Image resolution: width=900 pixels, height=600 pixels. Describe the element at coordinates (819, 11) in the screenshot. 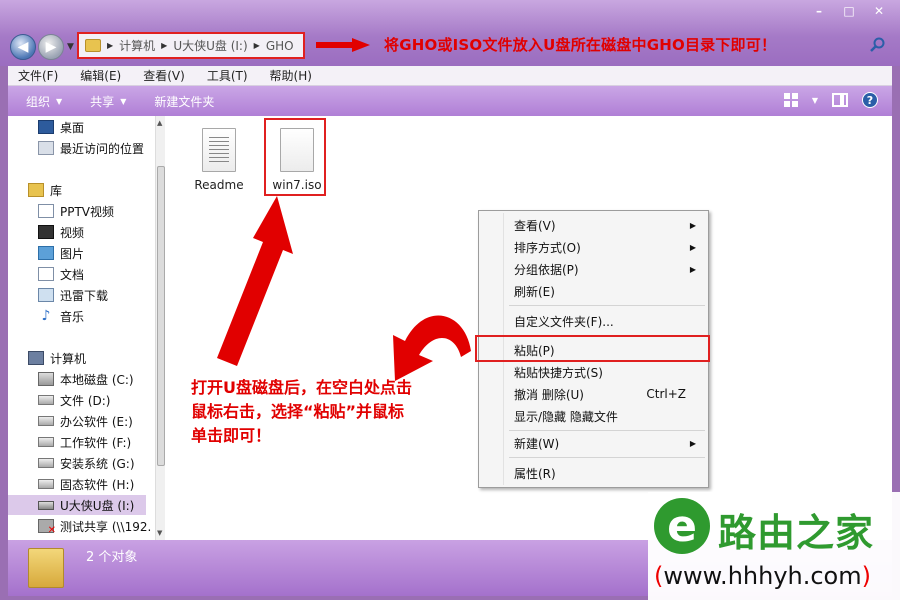

I see `minimize-button: –` at that location.